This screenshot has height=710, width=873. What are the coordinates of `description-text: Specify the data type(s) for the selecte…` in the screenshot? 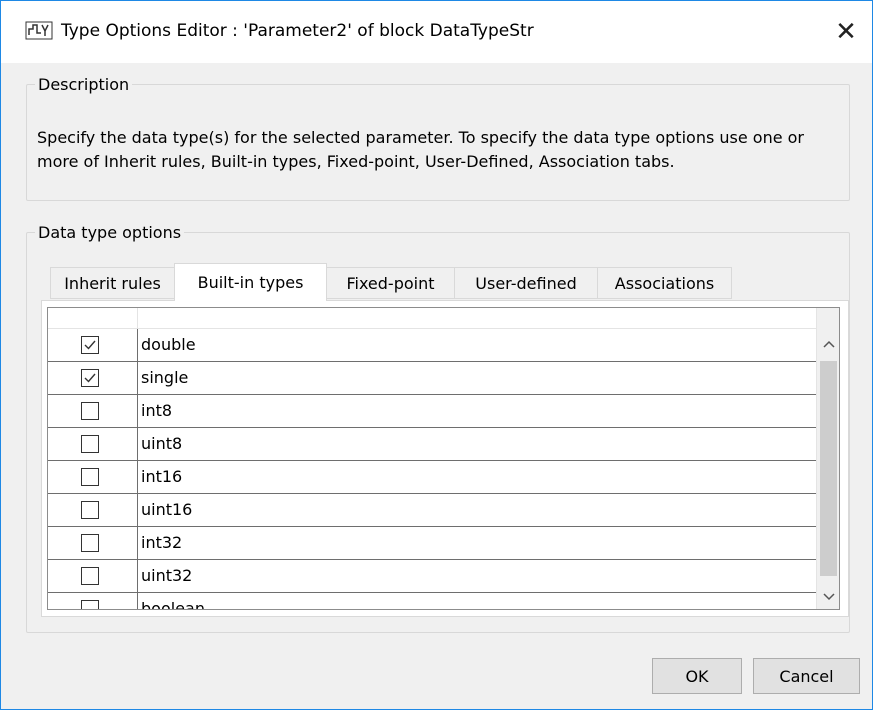 It's located at (421, 149).